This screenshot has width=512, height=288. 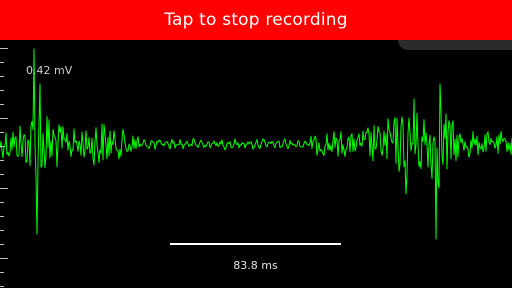 What do you see at coordinates (255, 265) in the screenshot?
I see `time-scale-label: 83.8 ms` at bounding box center [255, 265].